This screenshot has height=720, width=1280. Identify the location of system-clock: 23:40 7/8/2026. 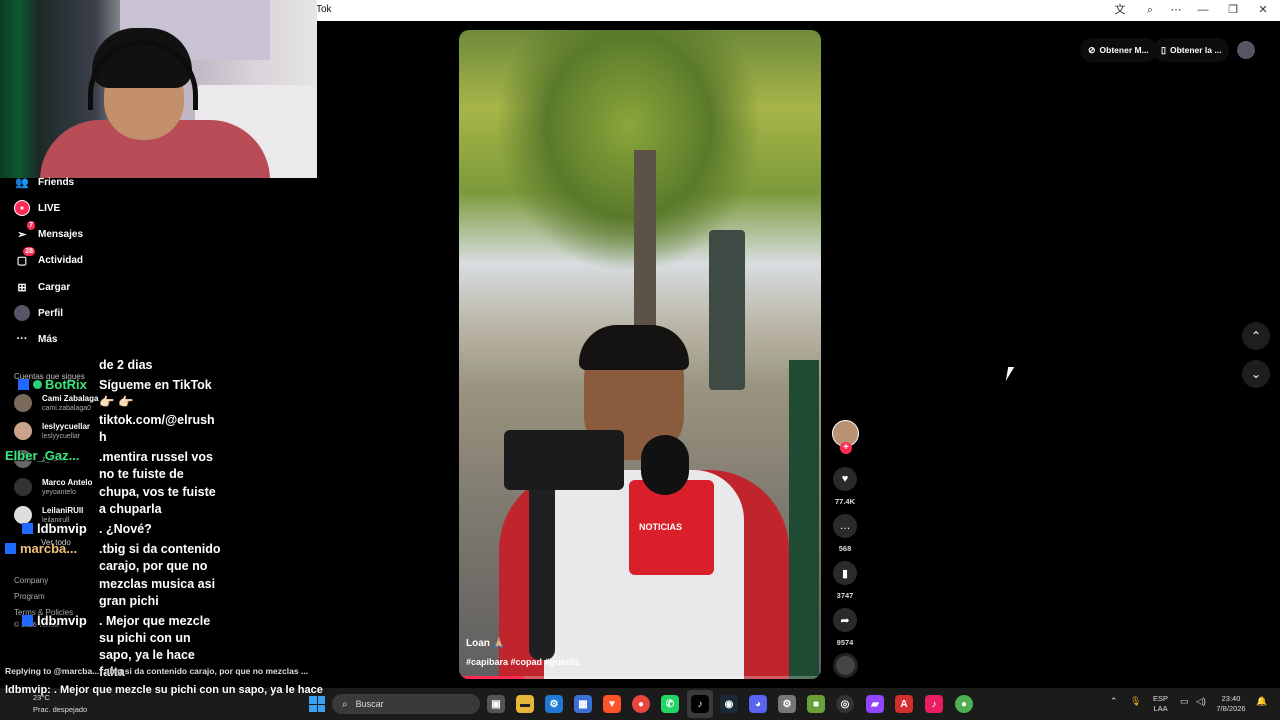
(1231, 704).